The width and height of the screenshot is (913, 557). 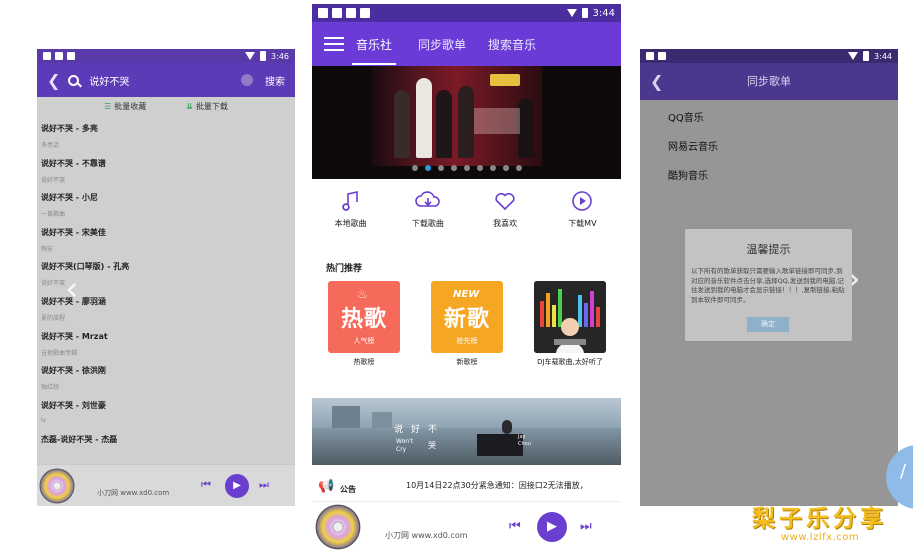 What do you see at coordinates (166, 140) in the screenshot?
I see `song-item: 说好不哭 - 多亮 多亮话` at bounding box center [166, 140].